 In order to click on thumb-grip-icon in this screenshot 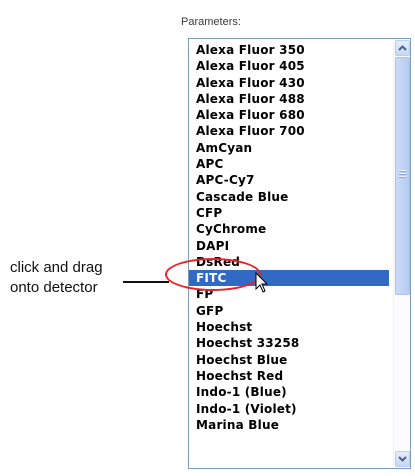, I will do `click(402, 174)`.